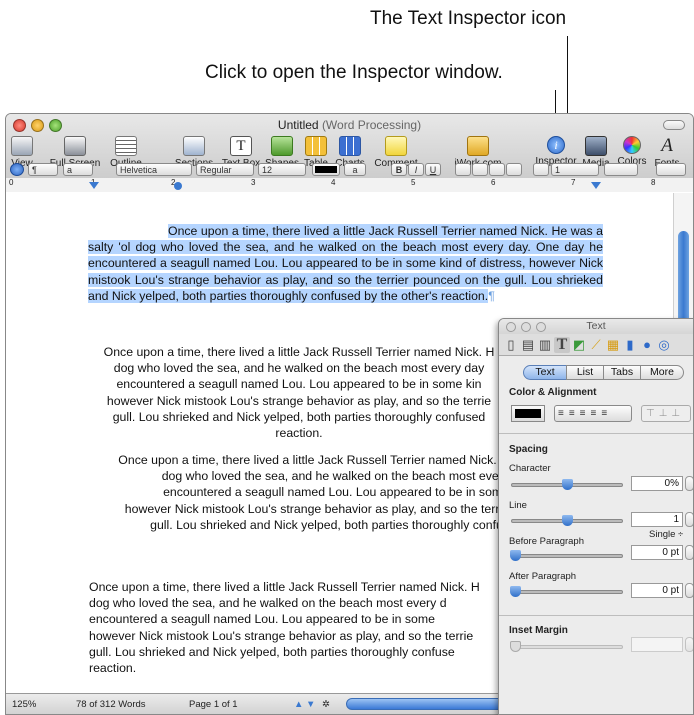 The image size is (694, 715). Describe the element at coordinates (575, 169) in the screenshot. I see `line-spacing-popup: 1` at that location.